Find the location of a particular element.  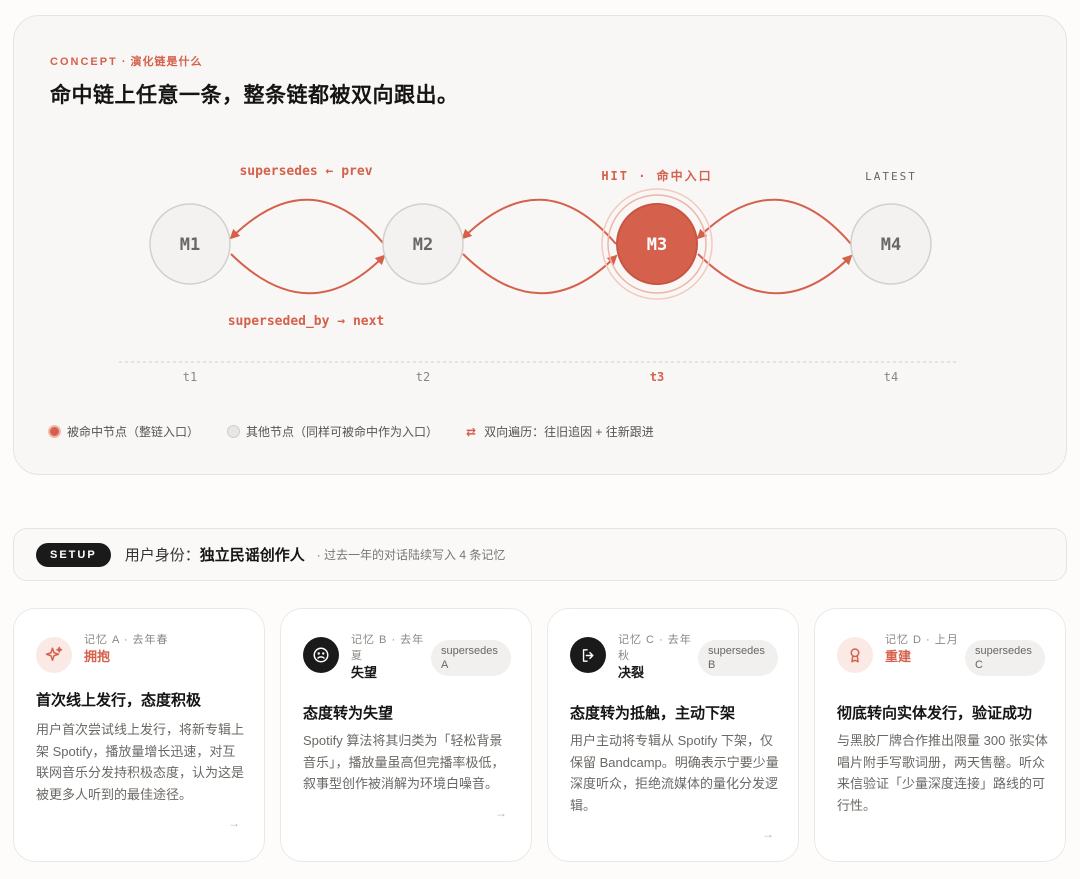

exit-arrow-icon is located at coordinates (588, 655).